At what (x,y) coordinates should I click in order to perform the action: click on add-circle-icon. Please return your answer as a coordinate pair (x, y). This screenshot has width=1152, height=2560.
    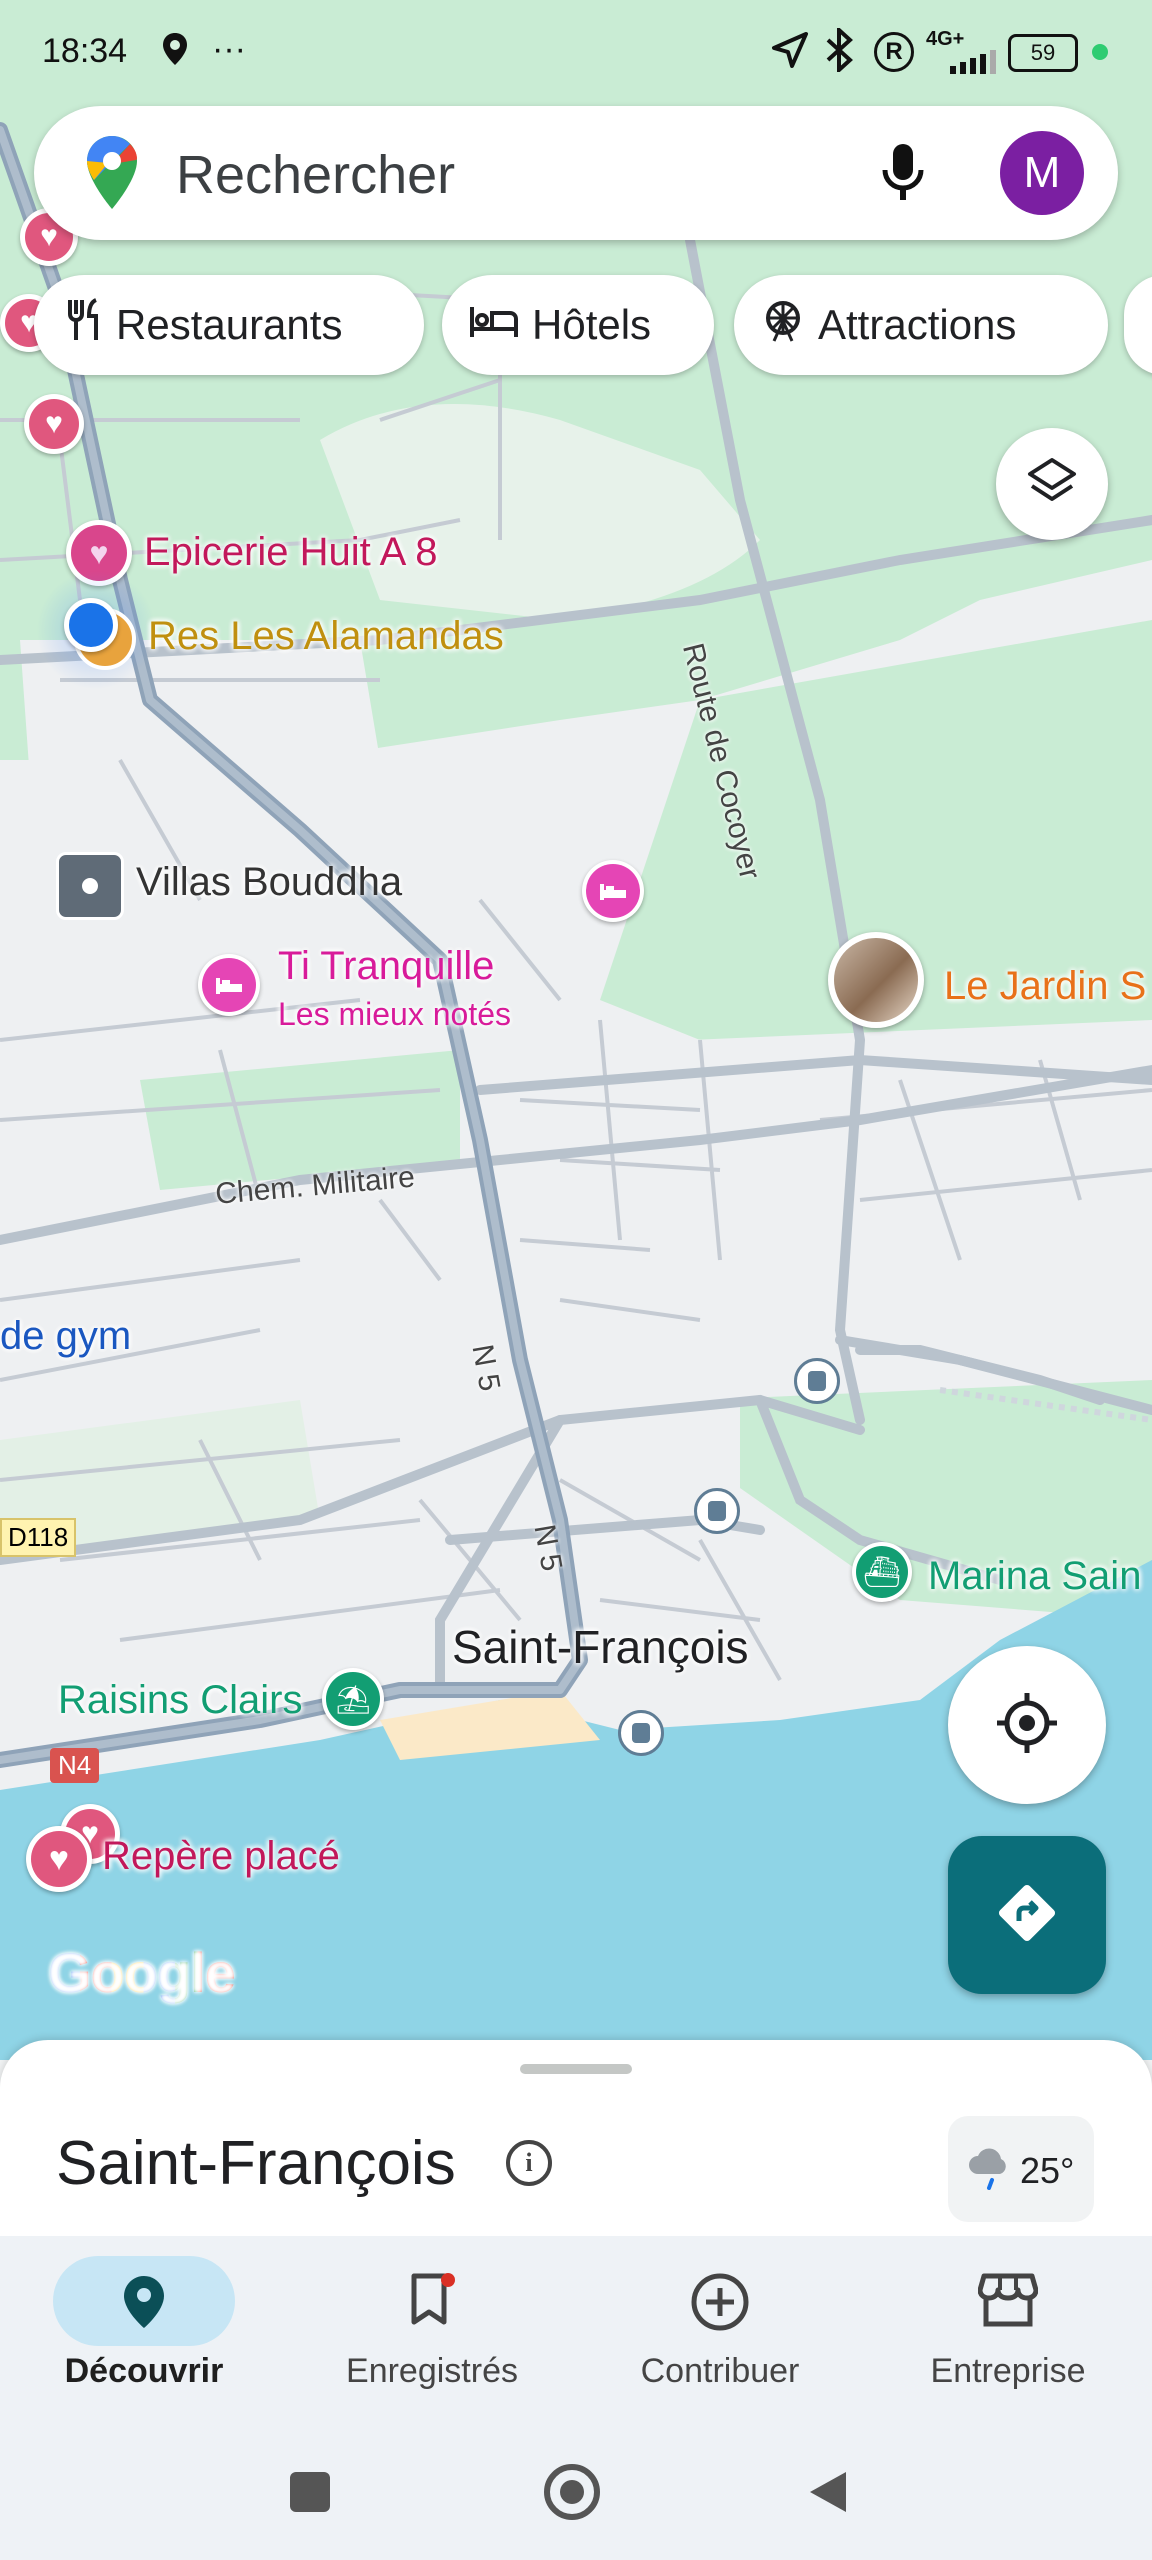
    Looking at the image, I should click on (720, 2304).